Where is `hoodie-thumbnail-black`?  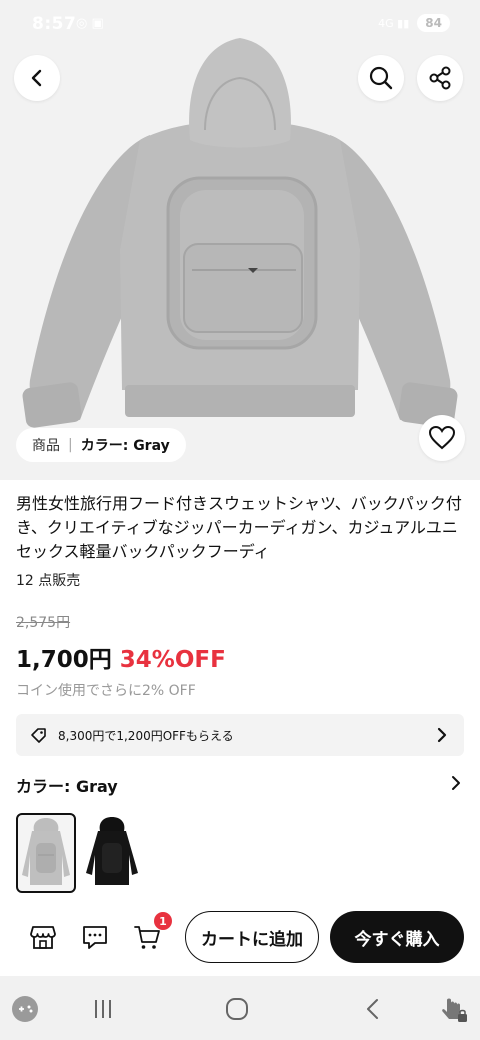
hoodie-thumbnail-black is located at coordinates (112, 851).